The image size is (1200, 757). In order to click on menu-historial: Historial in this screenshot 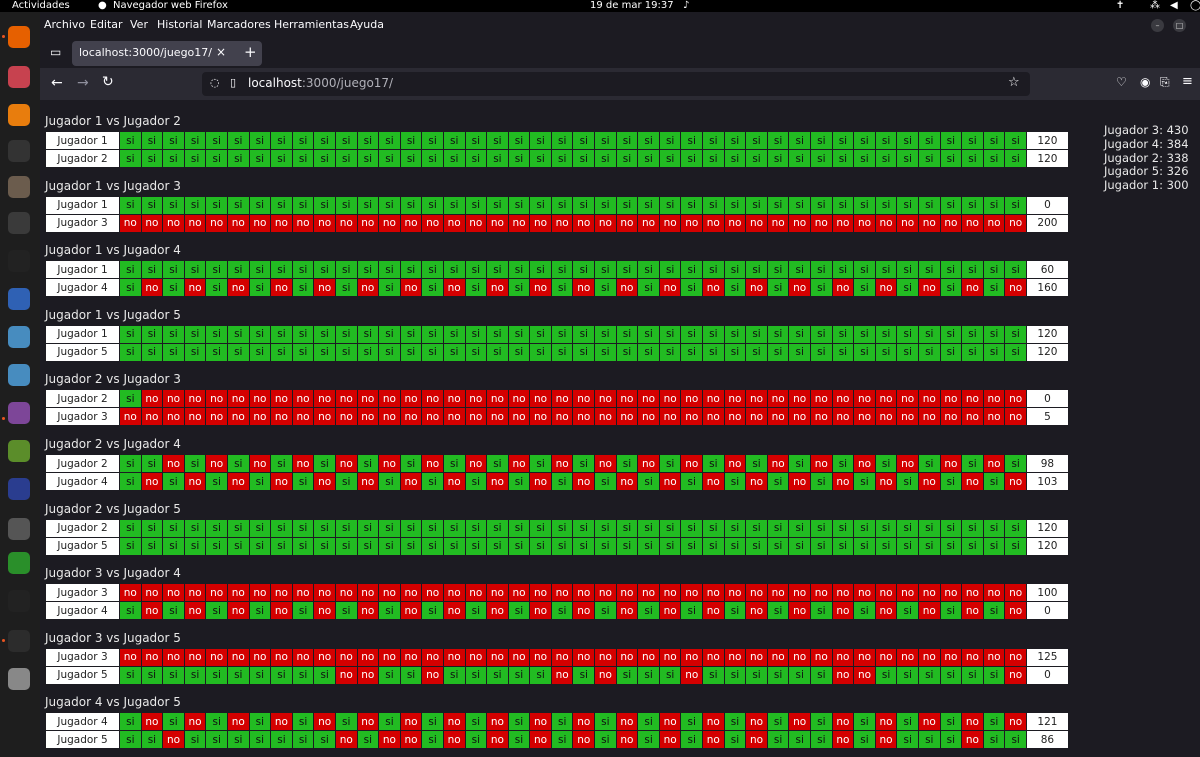, I will do `click(179, 24)`.